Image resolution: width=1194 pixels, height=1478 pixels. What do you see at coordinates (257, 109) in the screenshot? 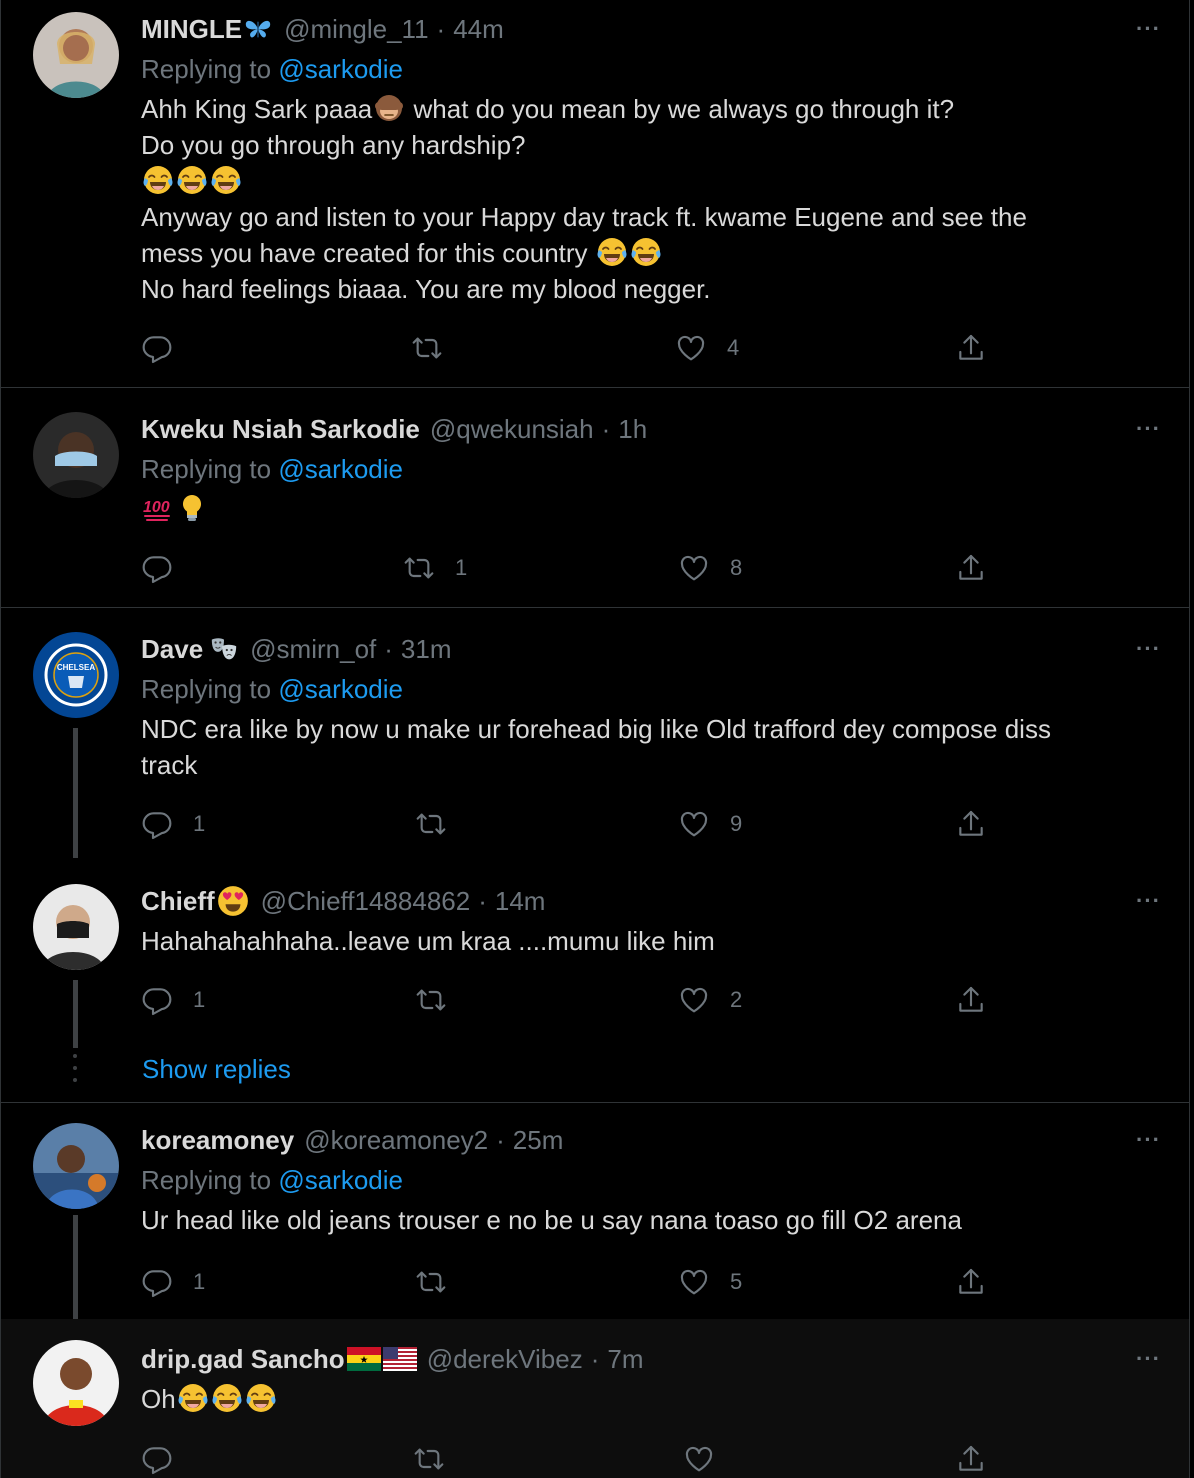
I see `tweet-text-fragment: Ahh King Sark paaa` at bounding box center [257, 109].